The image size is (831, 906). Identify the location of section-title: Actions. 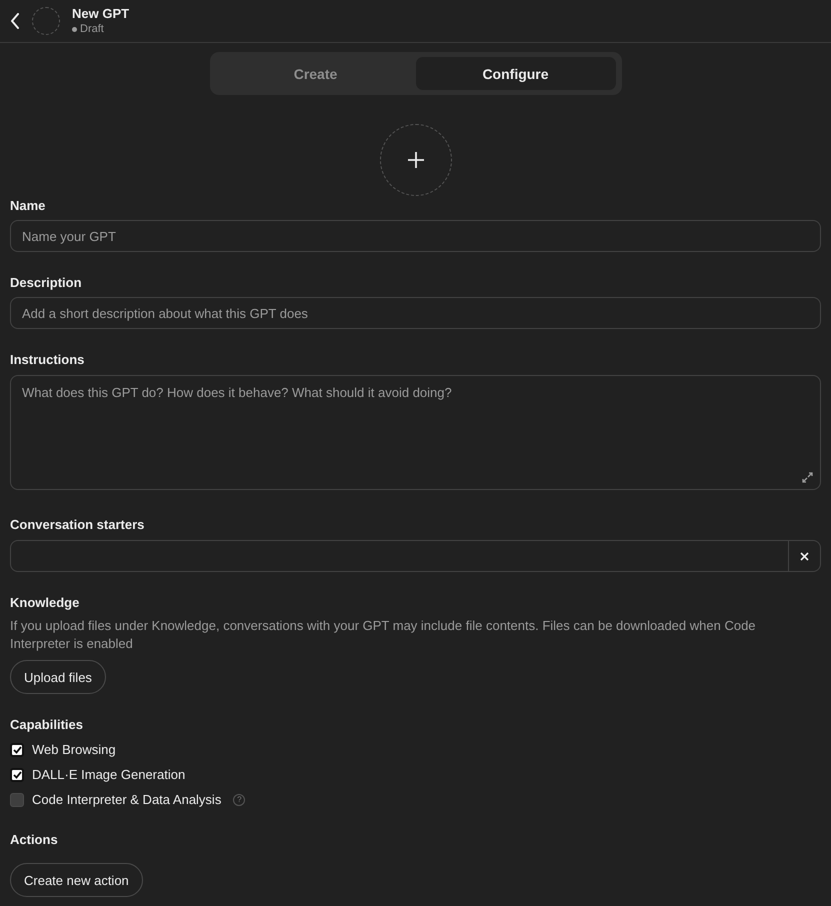
(34, 840).